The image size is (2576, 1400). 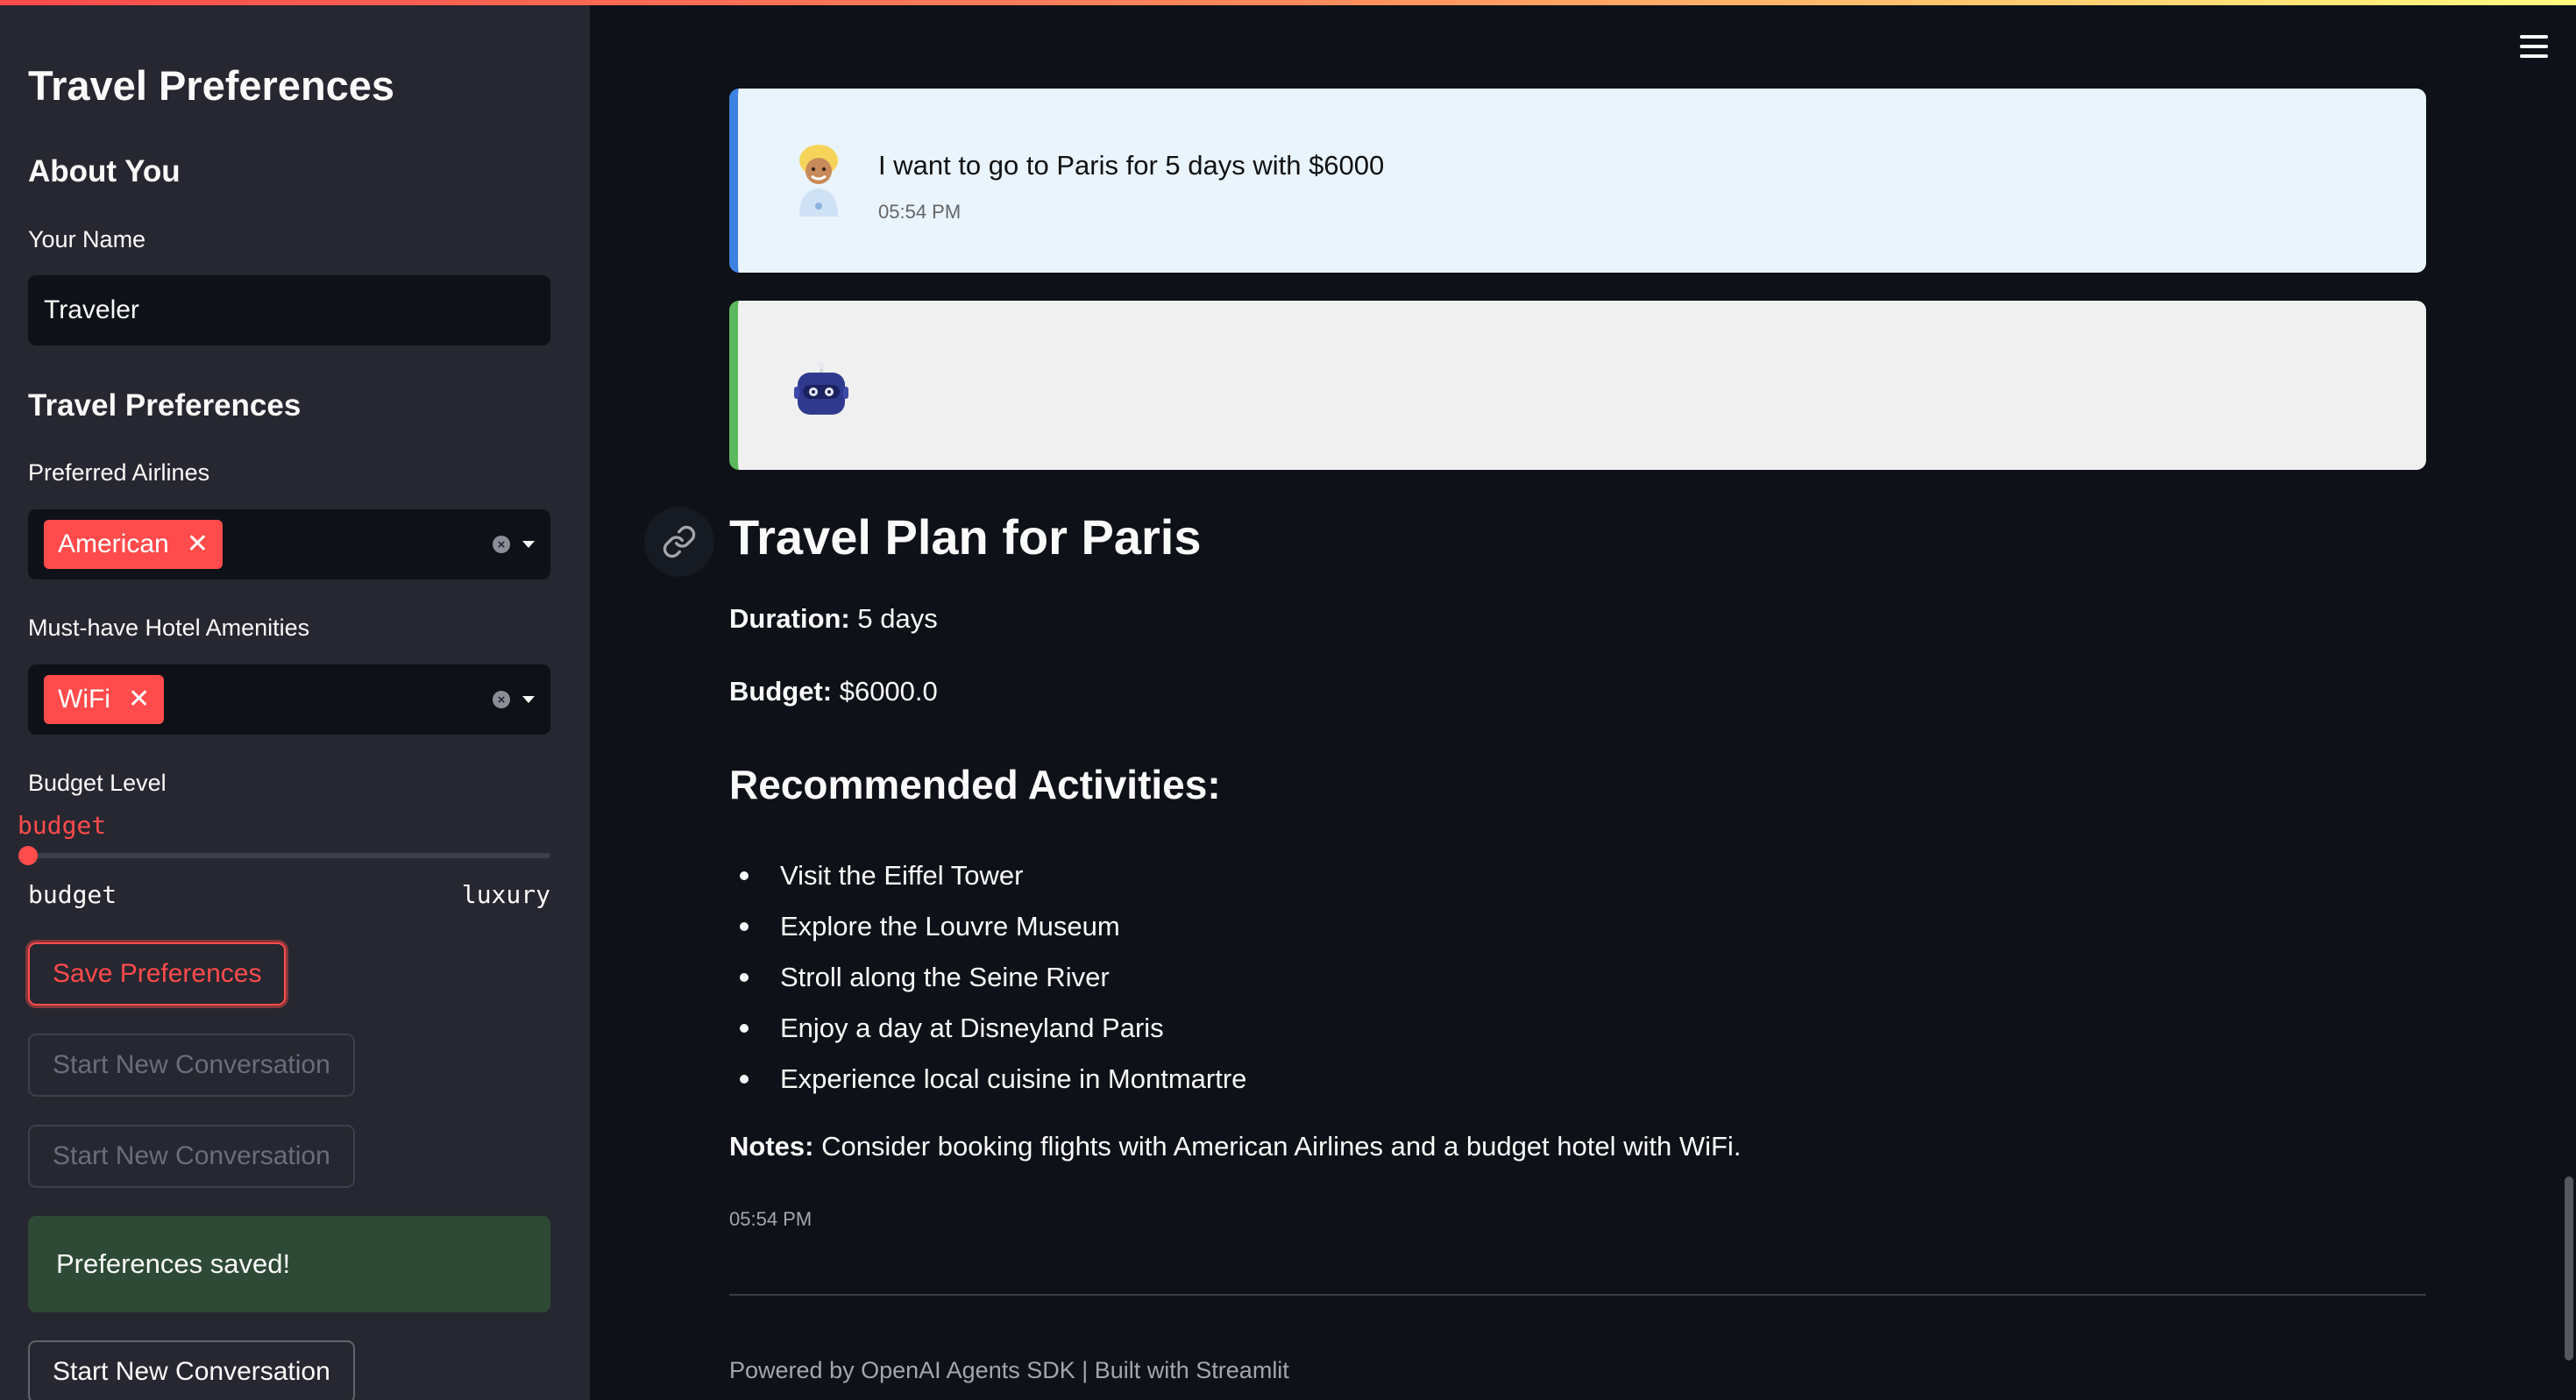 I want to click on budget-label: Budget Level, so click(x=97, y=783).